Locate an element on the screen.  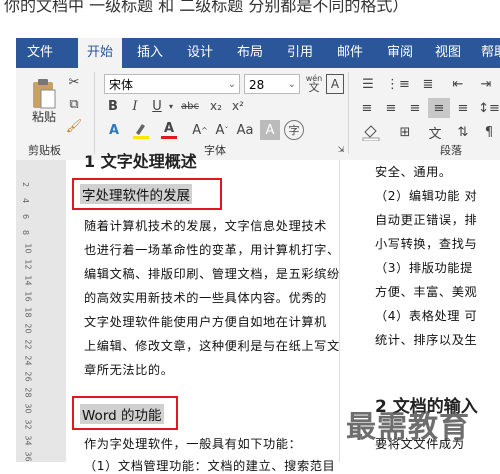
paragraph-line: 编辑文稿、排版印刷、管理文档，是五彩缤纷 is located at coordinates (212, 273).